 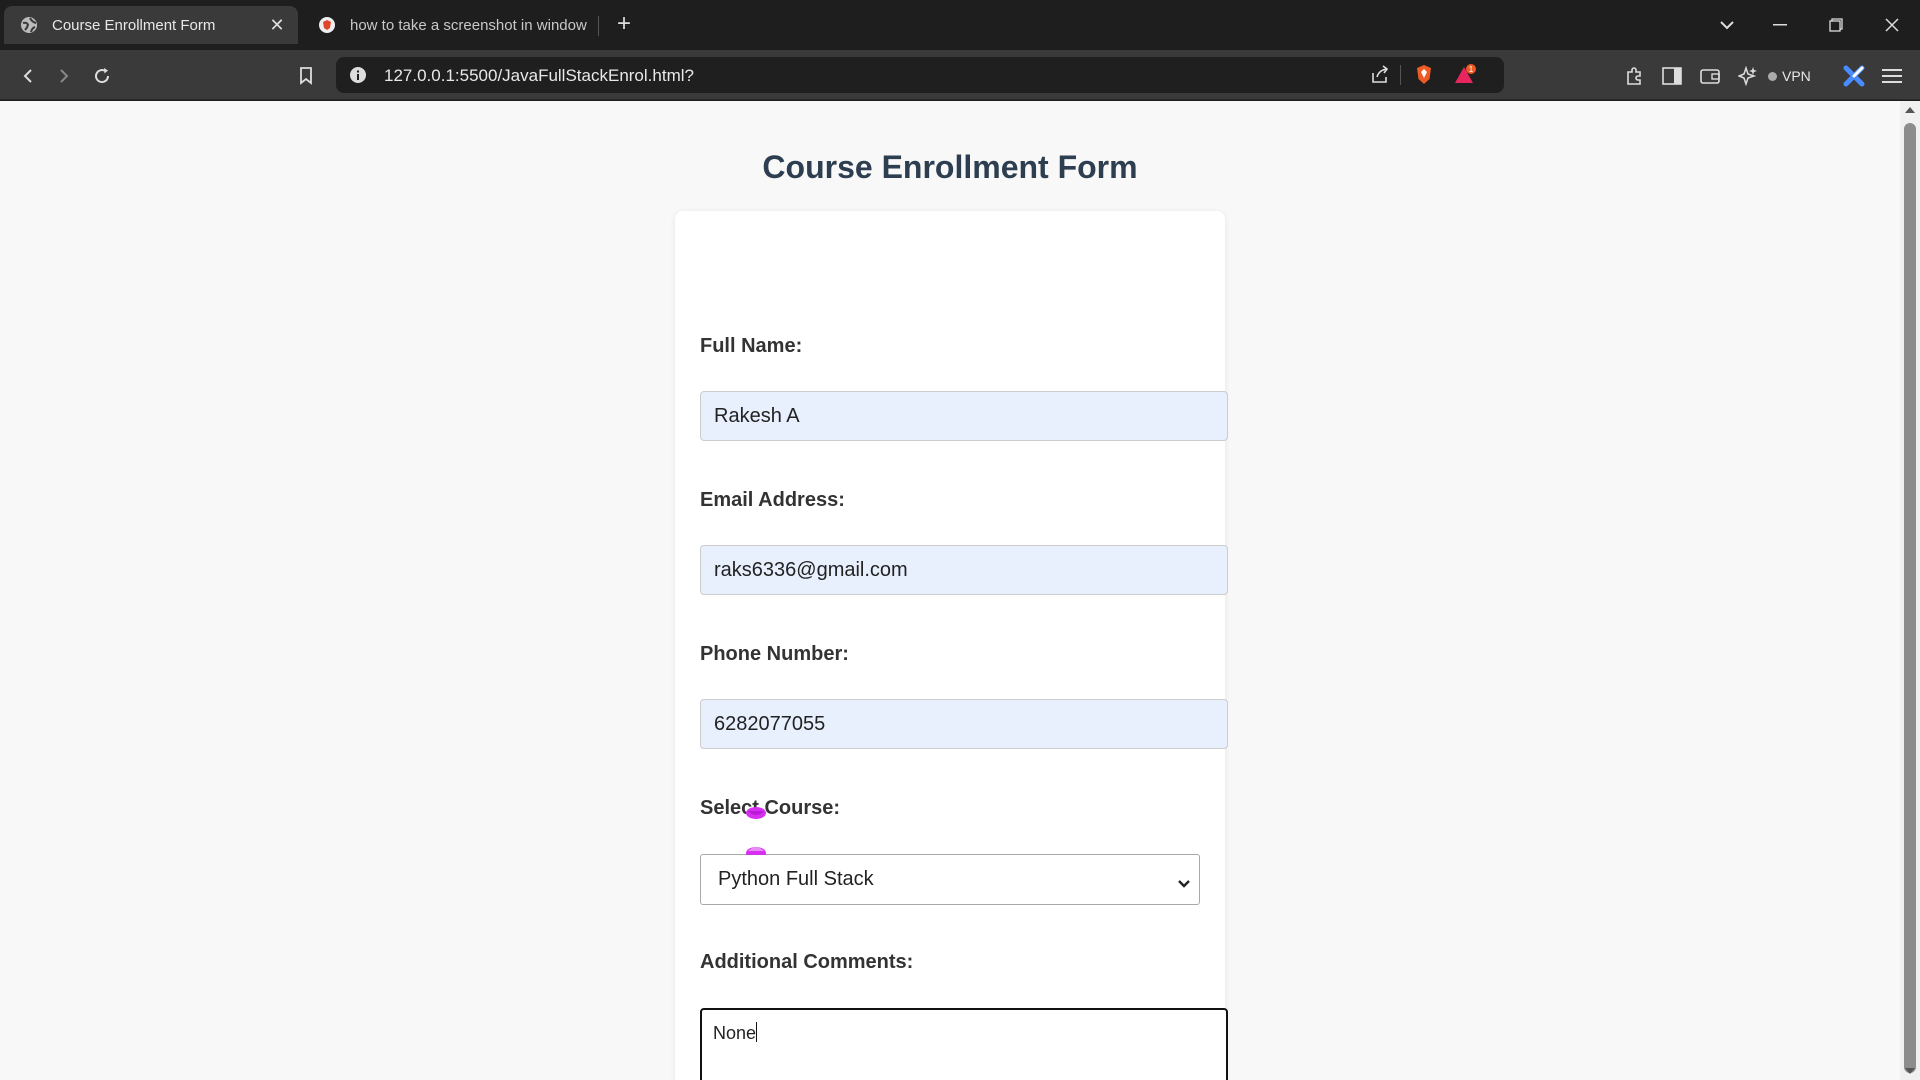 What do you see at coordinates (772, 500) in the screenshot?
I see `email-label: Email Address:` at bounding box center [772, 500].